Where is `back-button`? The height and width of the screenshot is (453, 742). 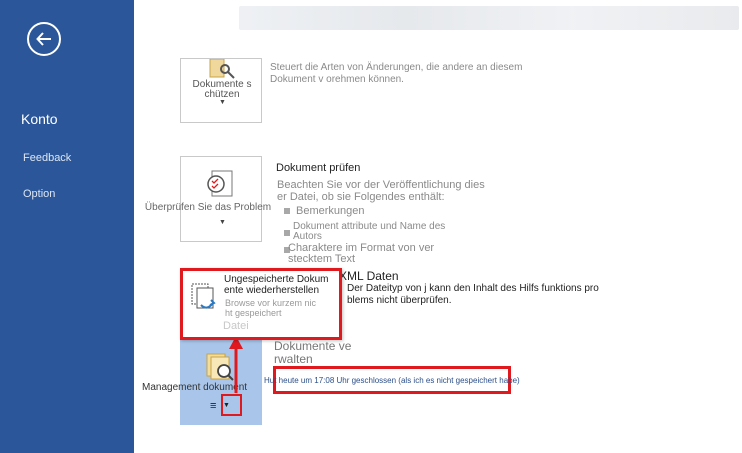 back-button is located at coordinates (44, 39).